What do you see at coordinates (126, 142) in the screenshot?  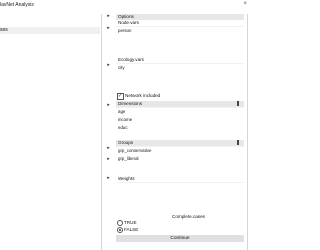 I see `groups-header-label: Groups` at bounding box center [126, 142].